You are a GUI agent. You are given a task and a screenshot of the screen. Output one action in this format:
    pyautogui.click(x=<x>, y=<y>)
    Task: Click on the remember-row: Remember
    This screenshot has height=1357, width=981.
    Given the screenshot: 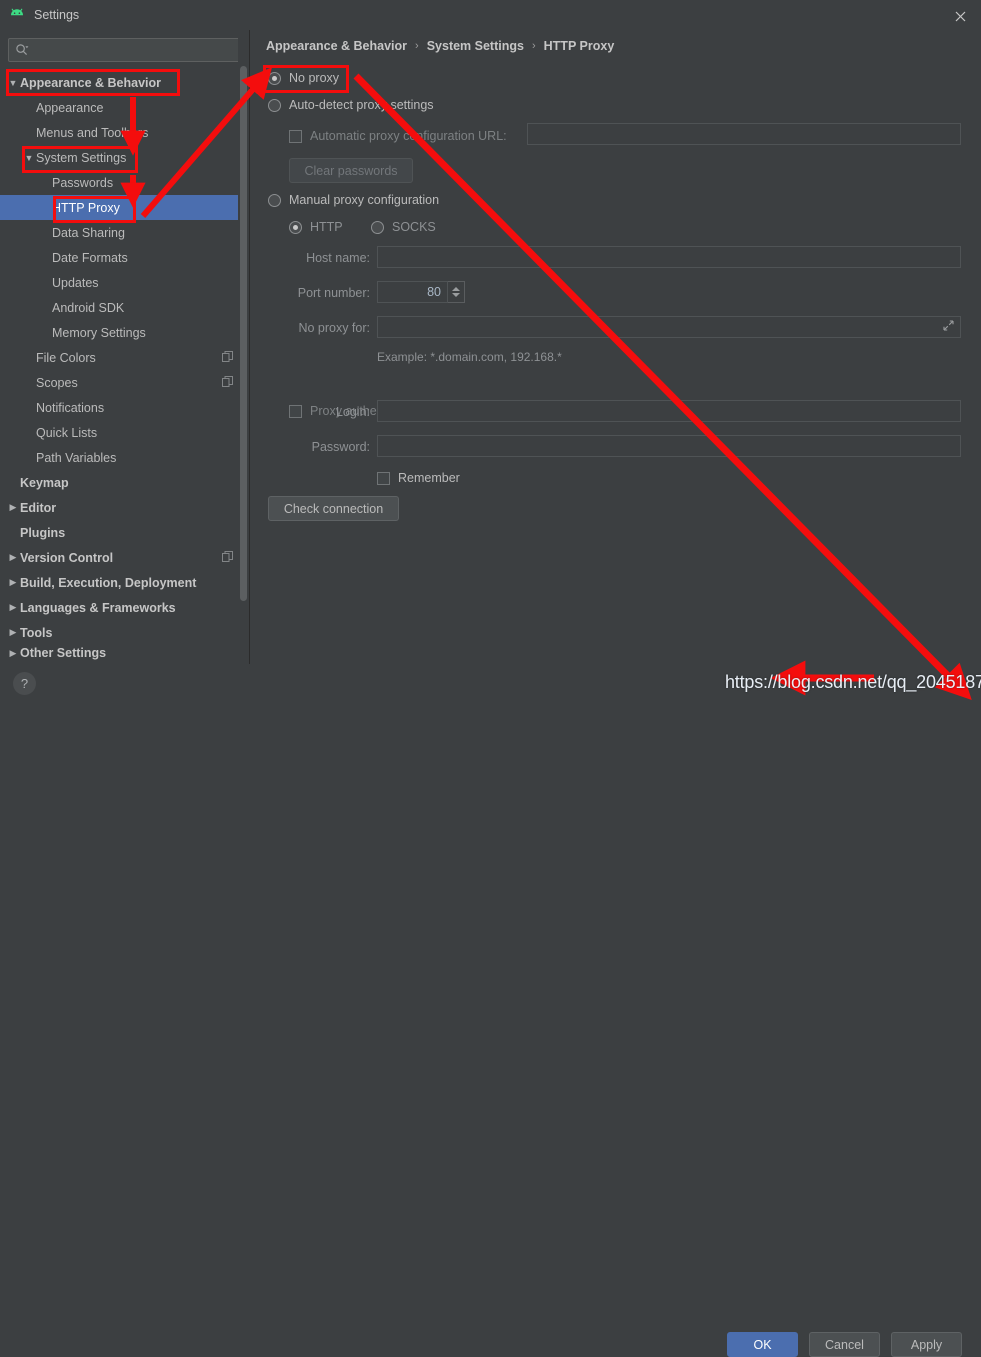 What is the action you would take?
    pyautogui.click(x=418, y=478)
    